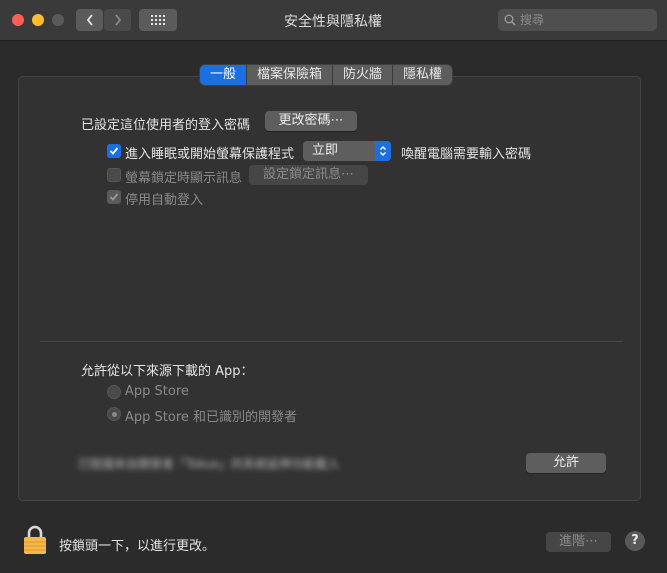 The image size is (667, 573). I want to click on require-password-checkbox, so click(114, 151).